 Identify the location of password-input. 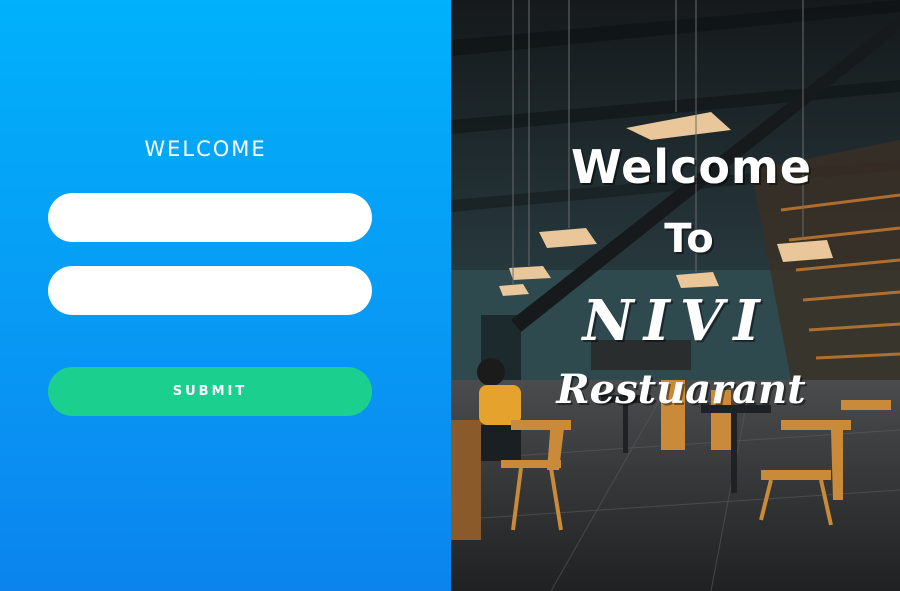
(210, 290).